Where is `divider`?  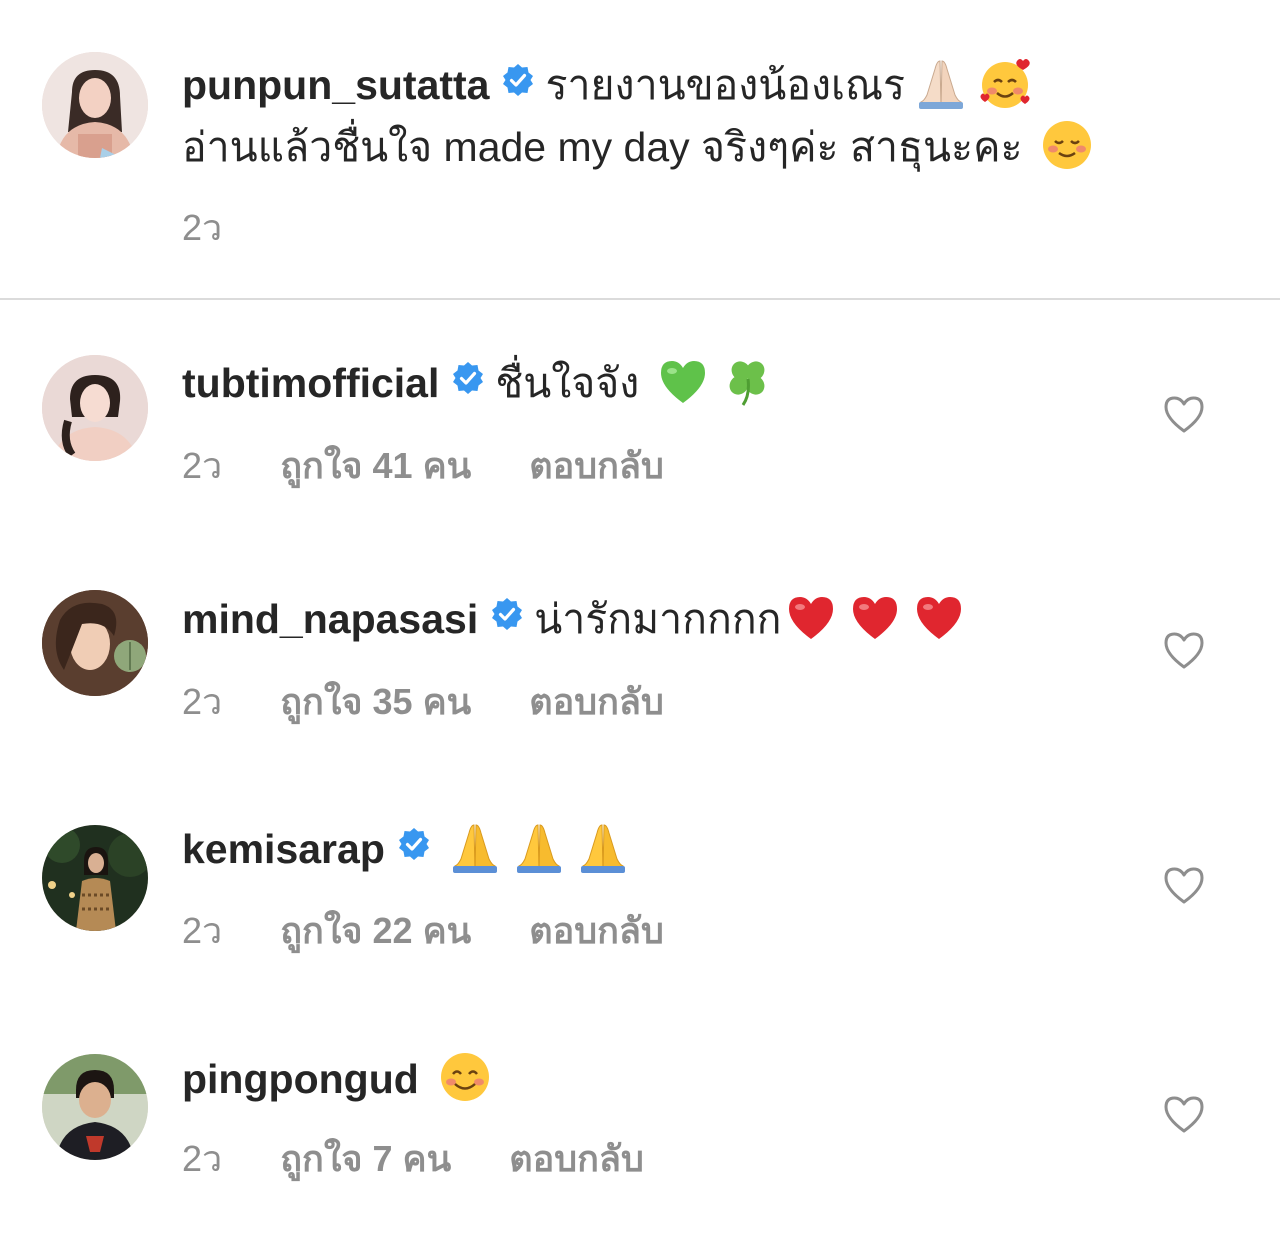 divider is located at coordinates (640, 299).